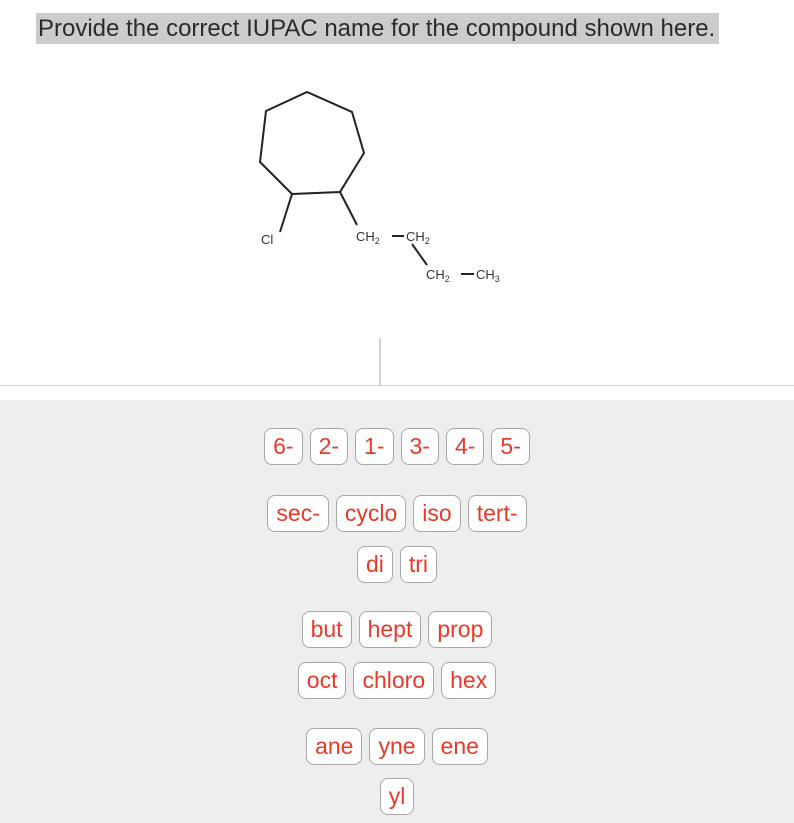  Describe the element at coordinates (368, 237) in the screenshot. I see `chain-group-1: CH2` at that location.